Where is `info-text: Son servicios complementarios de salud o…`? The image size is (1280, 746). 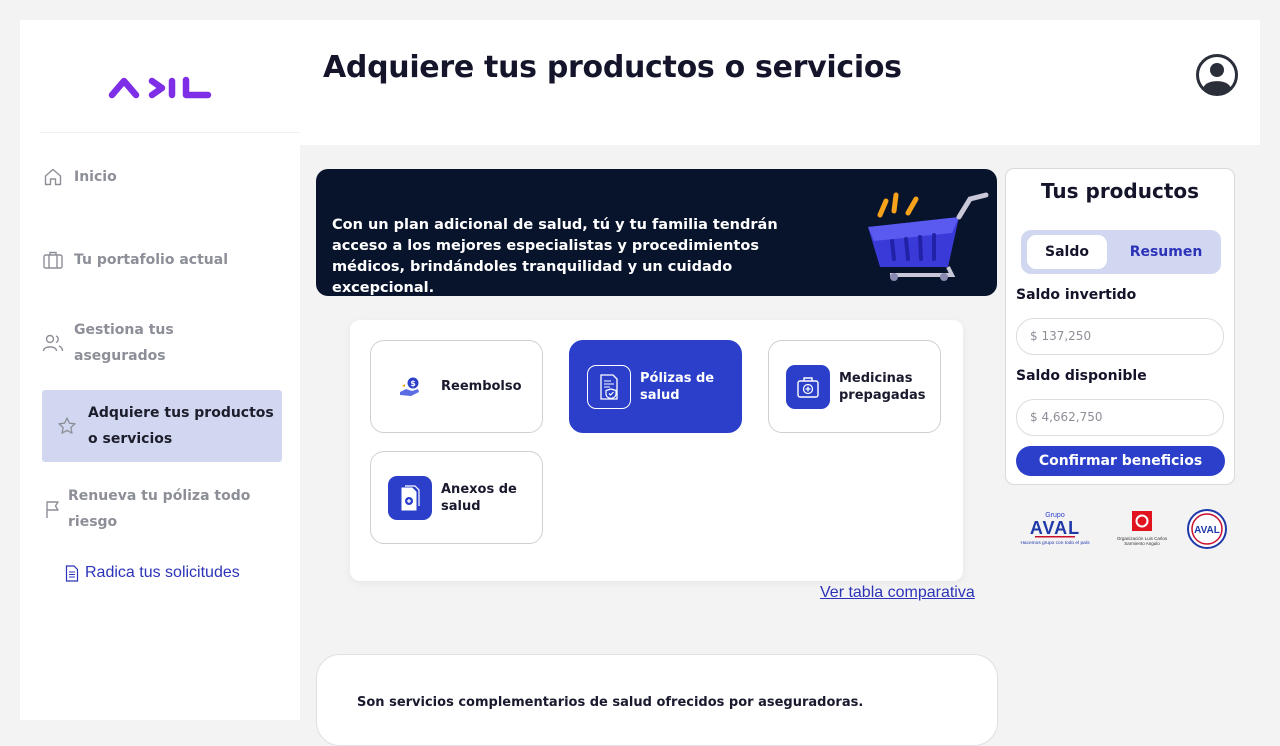 info-text: Son servicios complementarios de salud o… is located at coordinates (610, 702).